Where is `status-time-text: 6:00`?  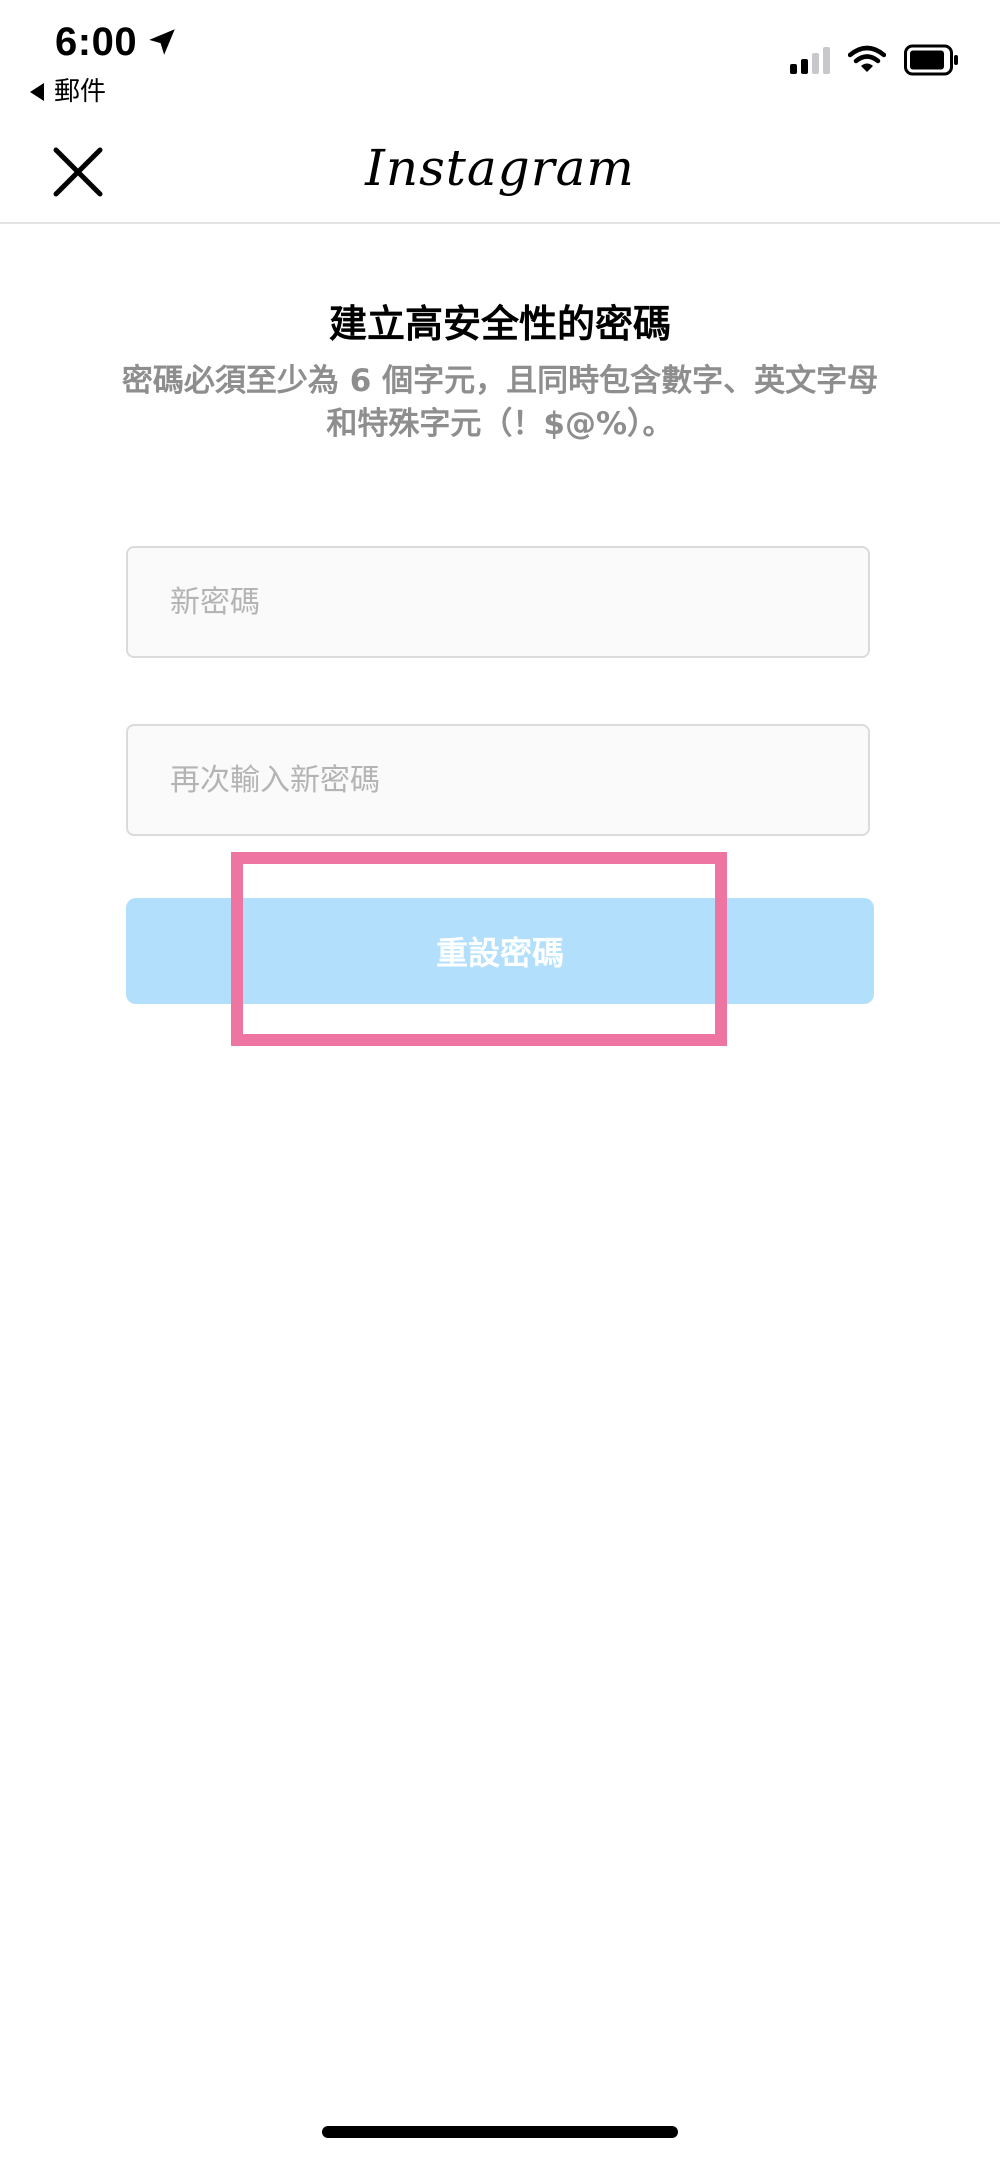 status-time-text: 6:00 is located at coordinates (96, 42).